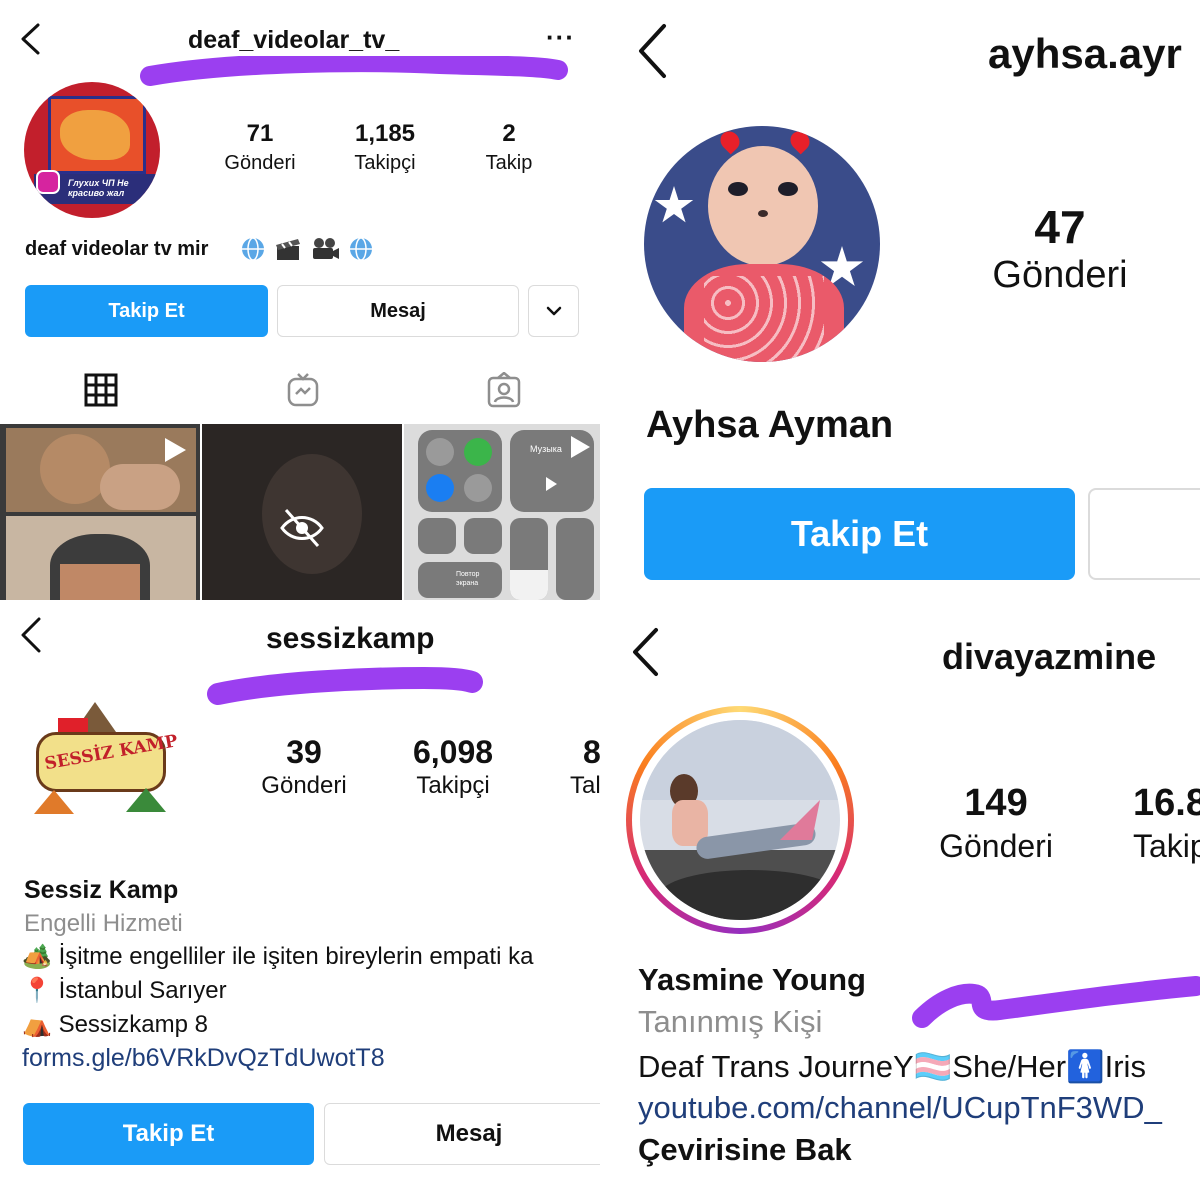  Describe the element at coordinates (509, 163) in the screenshot. I see `following-label: Takip` at that location.